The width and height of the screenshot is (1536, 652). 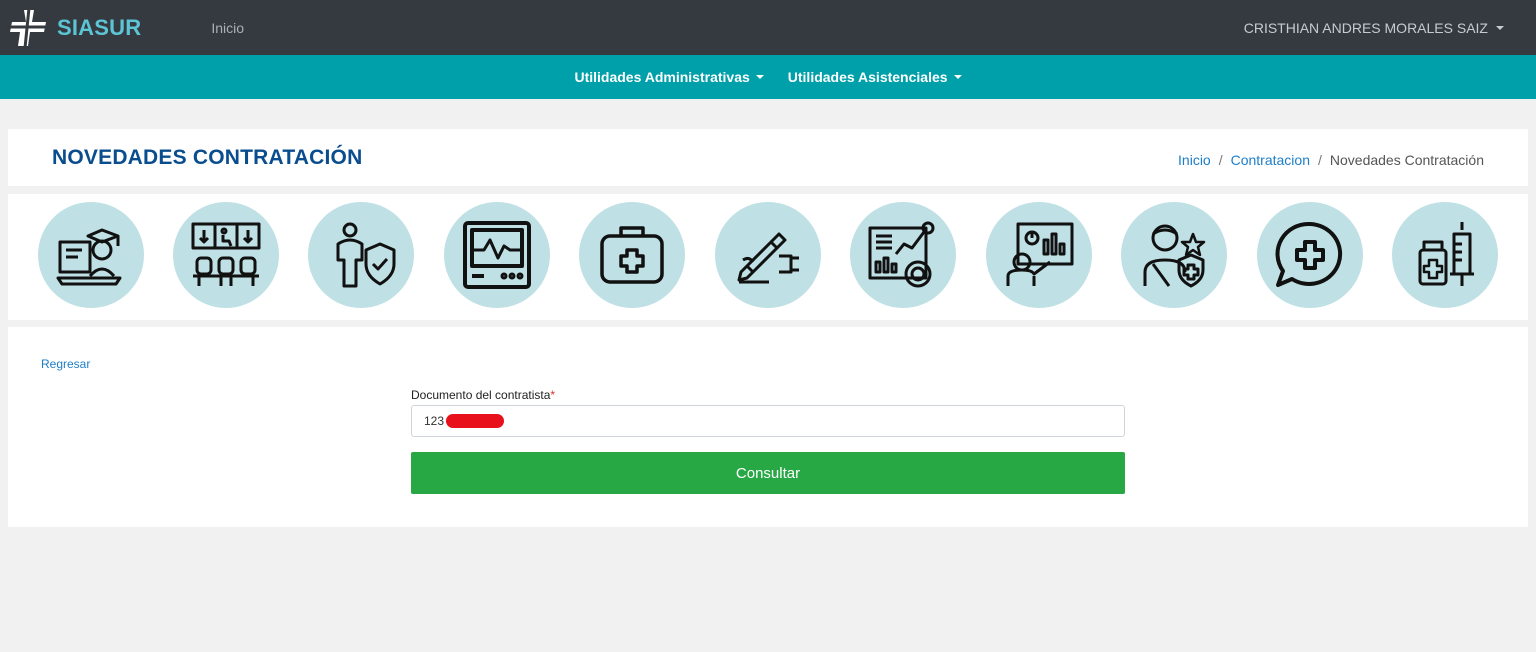 I want to click on heart-monitor-icon, so click(x=497, y=255).